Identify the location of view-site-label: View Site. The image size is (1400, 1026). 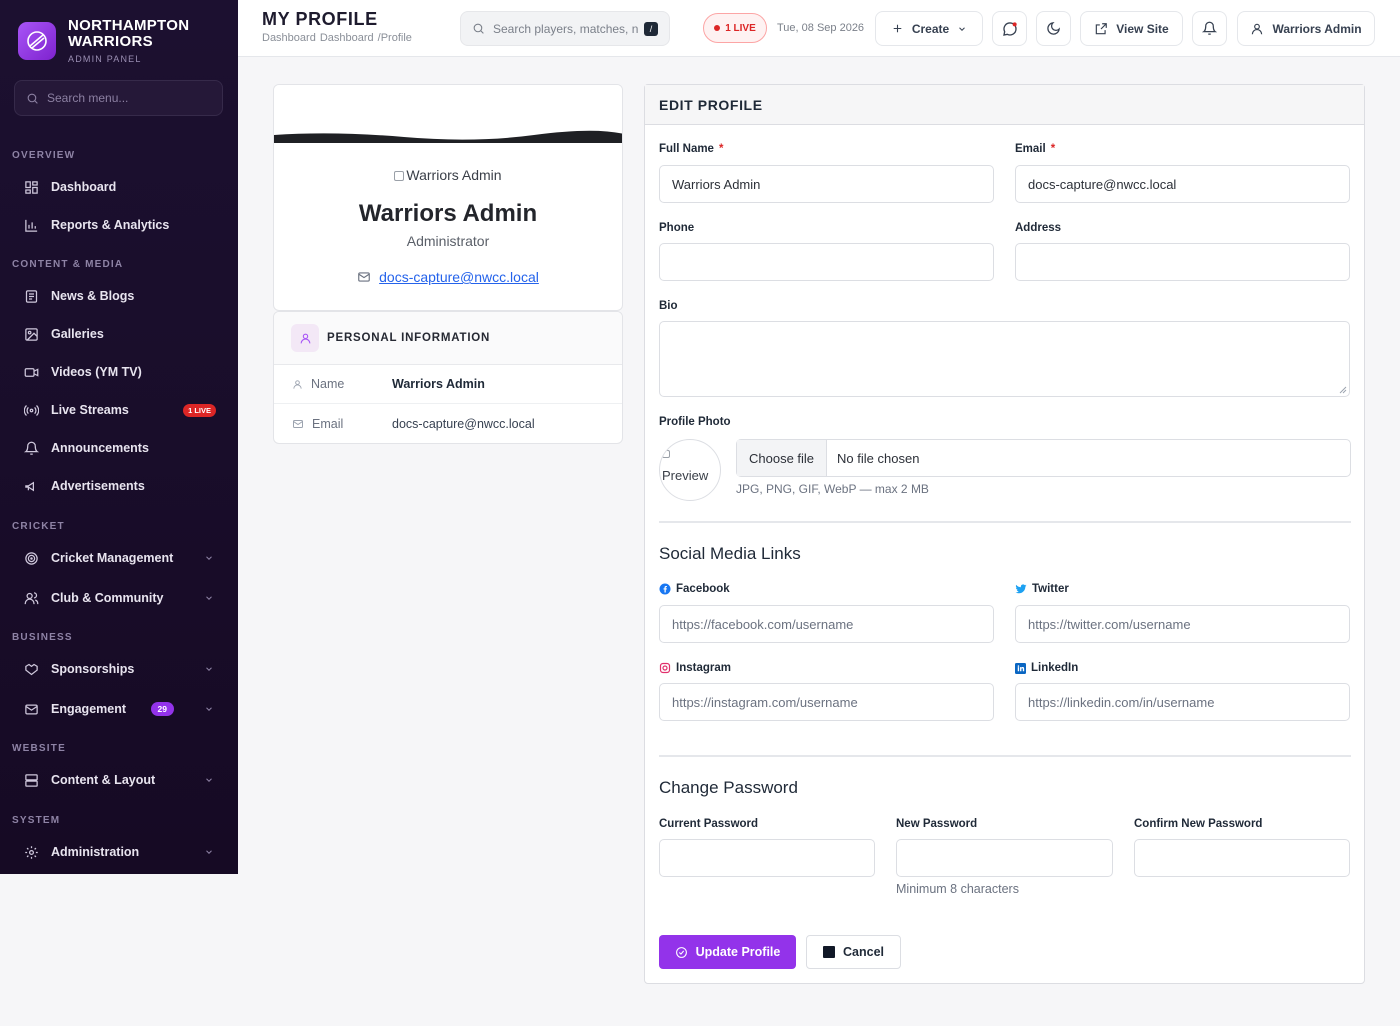
(1142, 28).